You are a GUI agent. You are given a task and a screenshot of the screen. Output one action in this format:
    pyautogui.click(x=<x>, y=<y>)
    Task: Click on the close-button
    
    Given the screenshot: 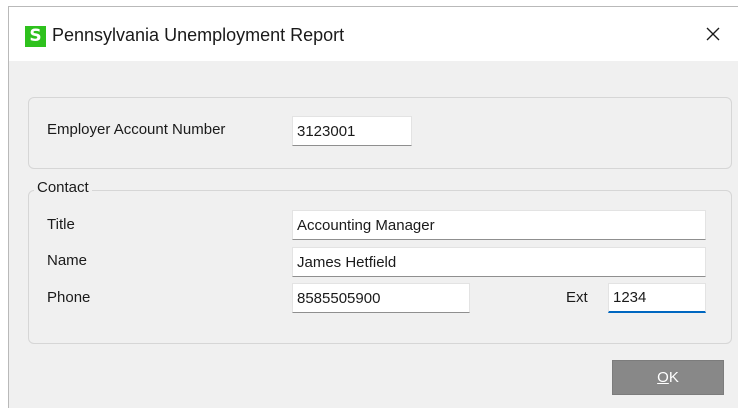 What is the action you would take?
    pyautogui.click(x=713, y=34)
    